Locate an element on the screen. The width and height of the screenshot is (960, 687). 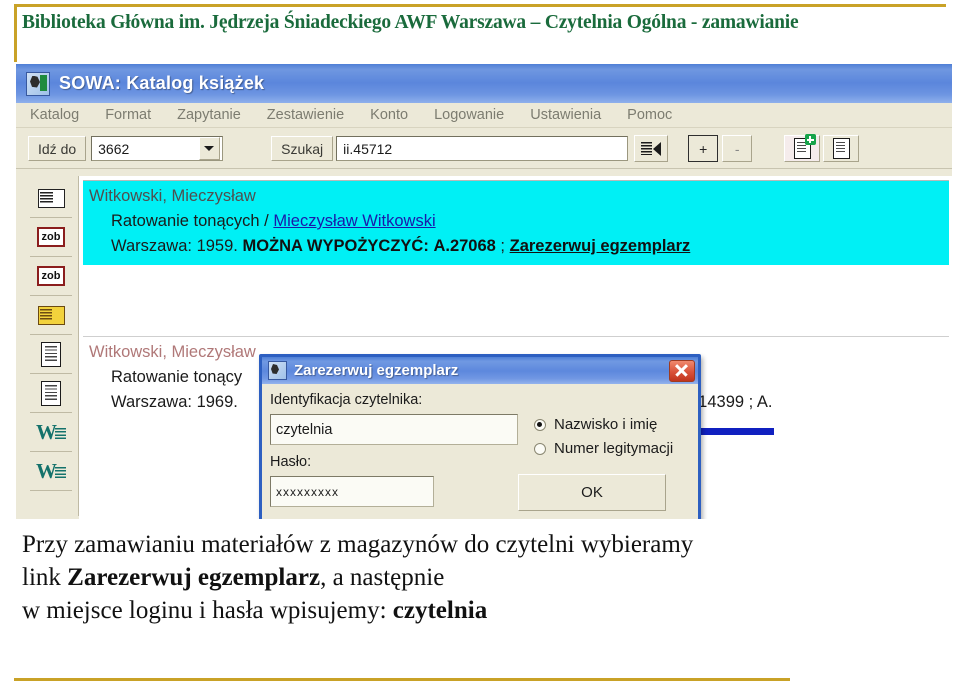
word-document-icon: W is located at coordinates (51, 432).